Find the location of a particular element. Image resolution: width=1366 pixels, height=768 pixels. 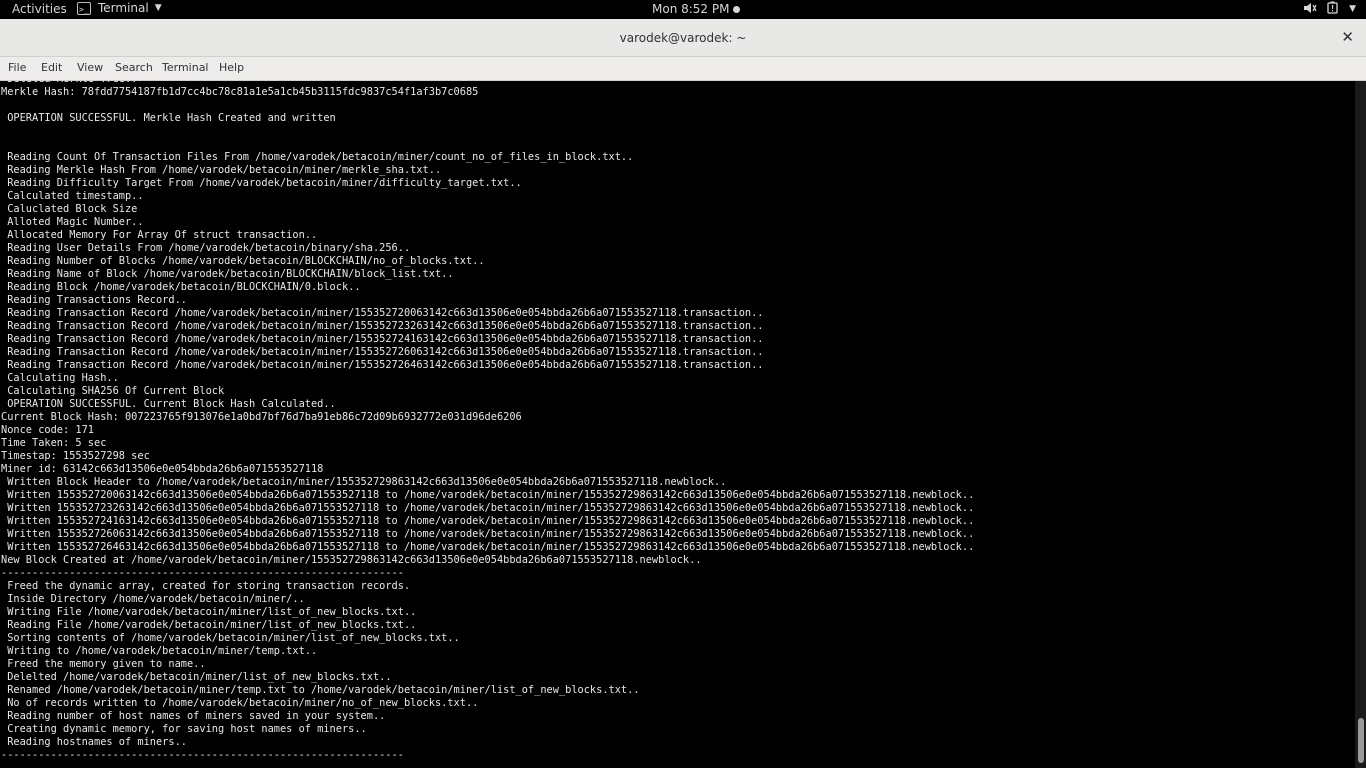

terminal-line: Calculating Hash.. is located at coordinates (60, 378).